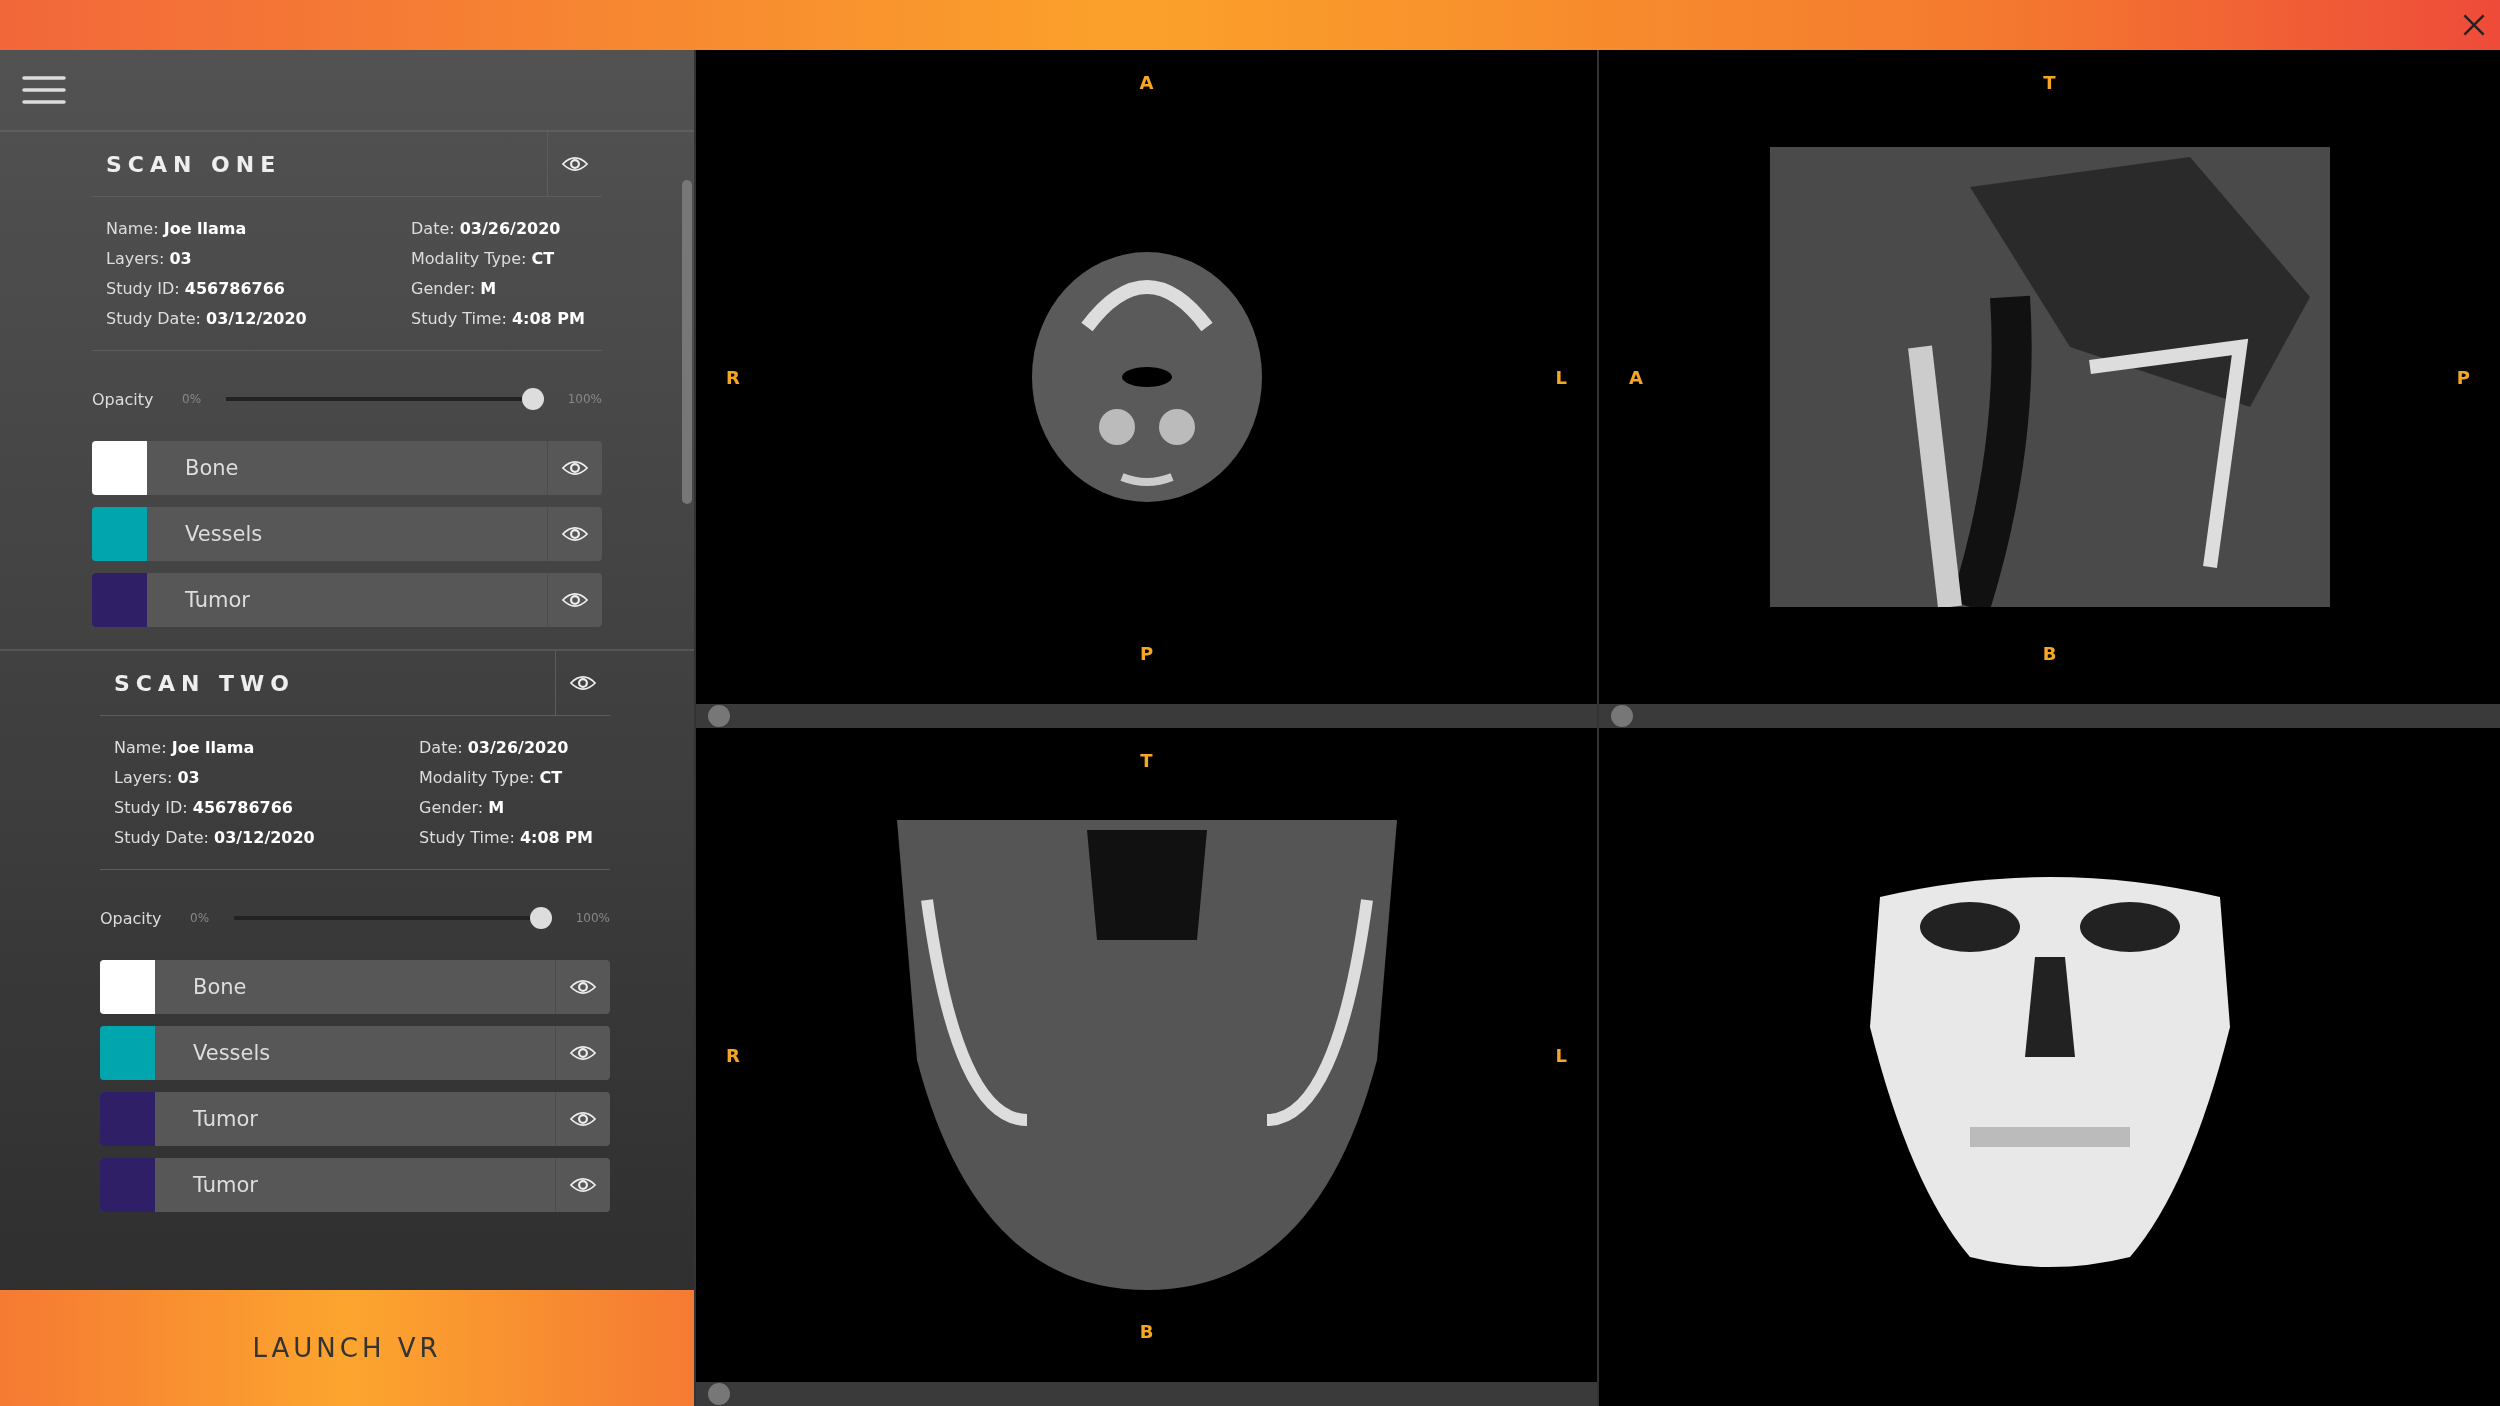 The height and width of the screenshot is (1406, 2500). Describe the element at coordinates (44, 90) in the screenshot. I see `menu-icon` at that location.